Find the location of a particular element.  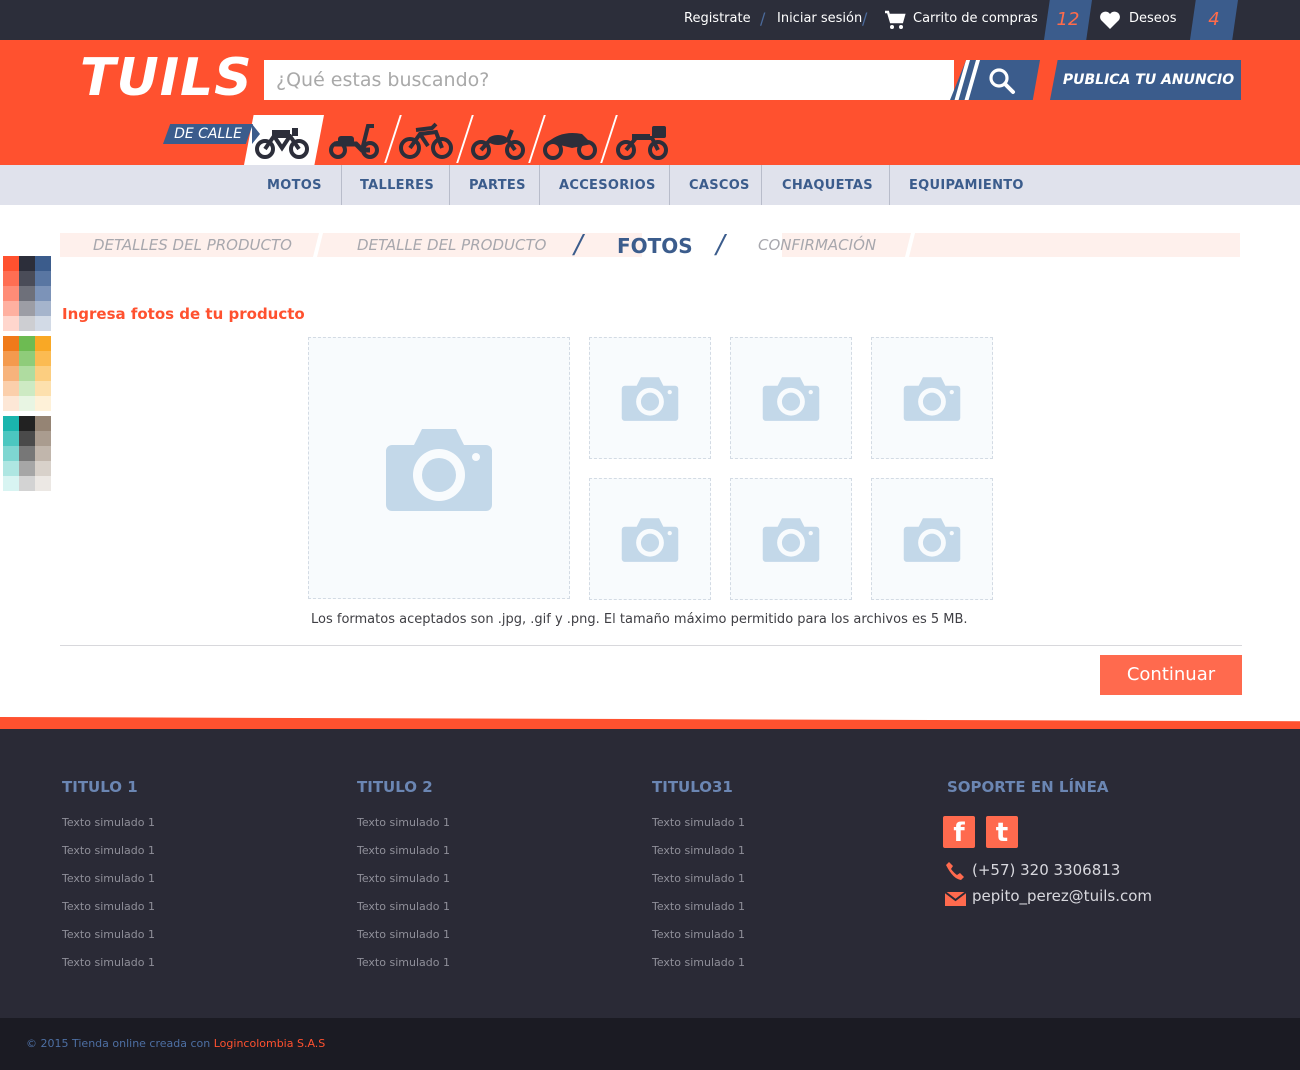

search-input is located at coordinates (609, 80).